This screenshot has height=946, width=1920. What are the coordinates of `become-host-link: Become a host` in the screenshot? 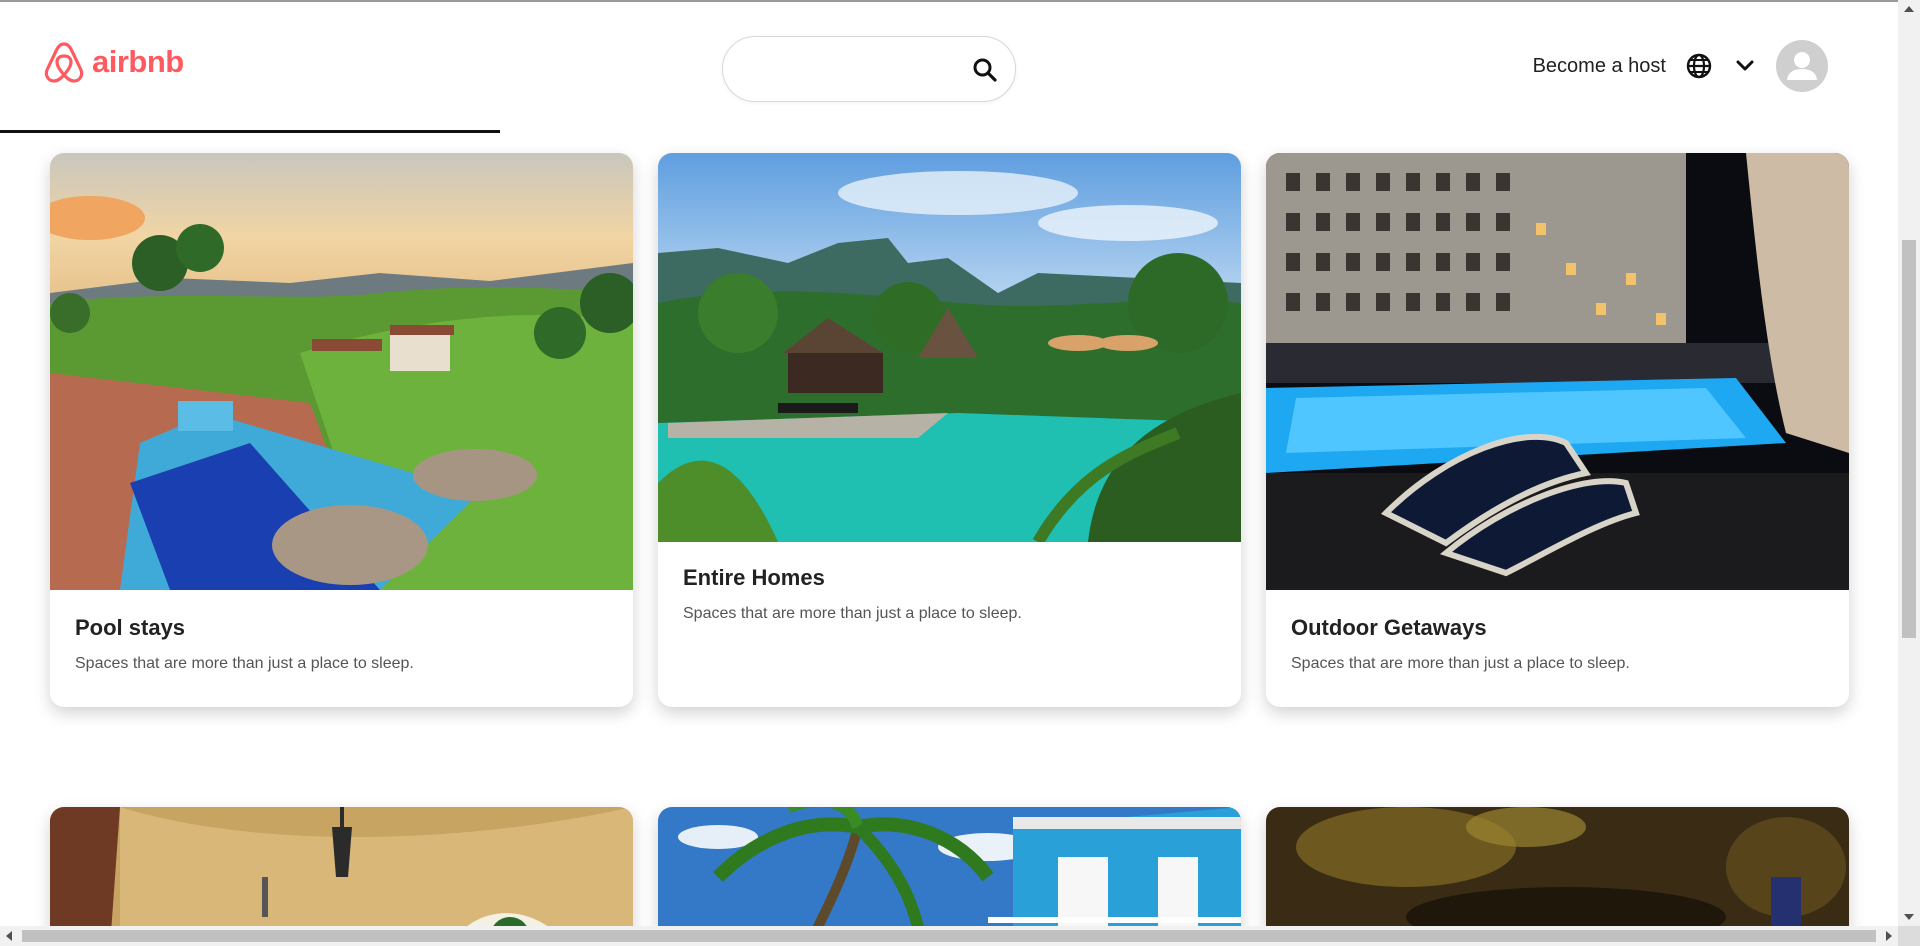 It's located at (1599, 66).